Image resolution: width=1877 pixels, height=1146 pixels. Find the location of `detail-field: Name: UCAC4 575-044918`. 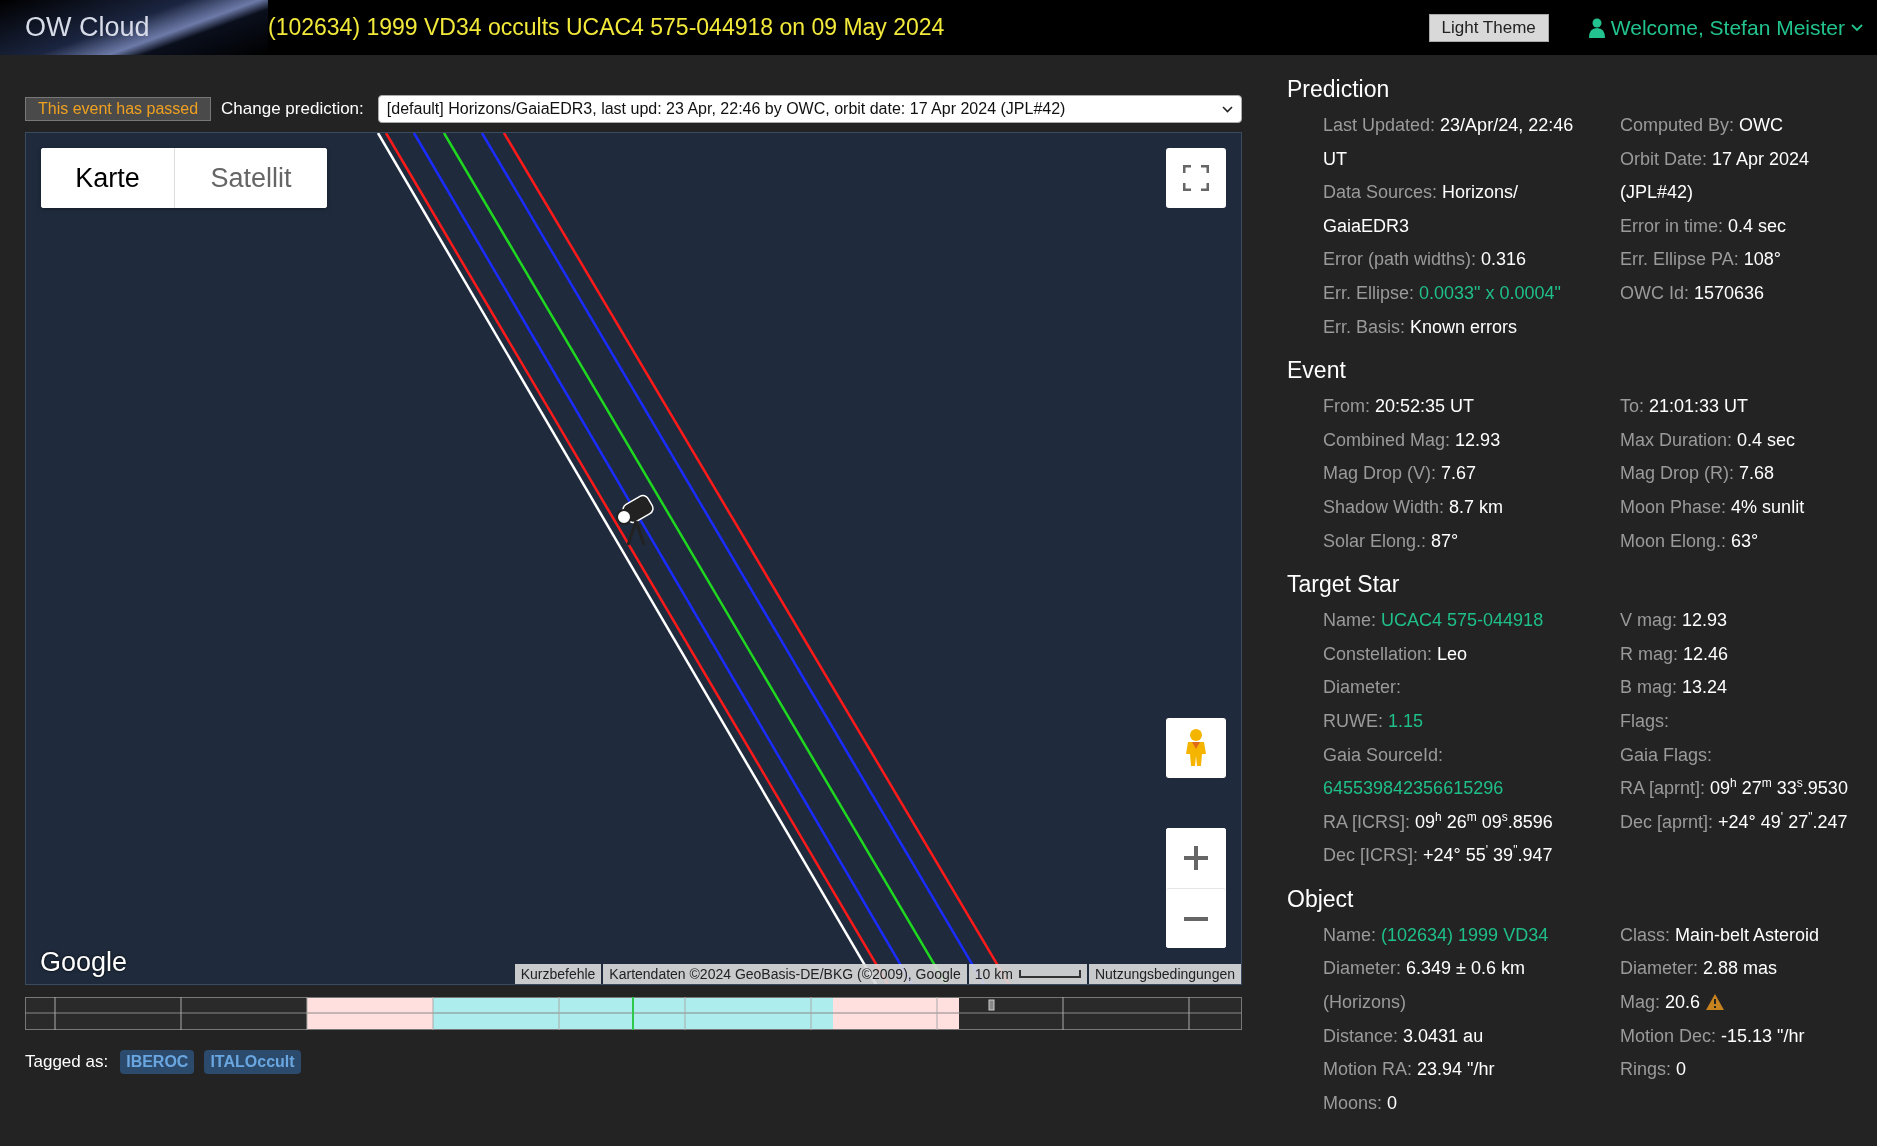

detail-field: Name: UCAC4 575-044918 is located at coordinates (1452, 621).